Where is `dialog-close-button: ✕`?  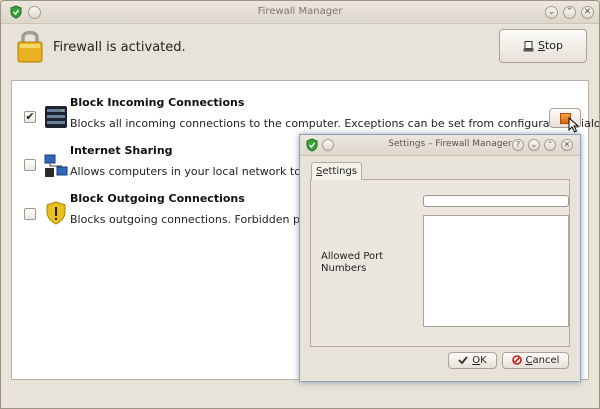 dialog-close-button: ✕ is located at coordinates (567, 145).